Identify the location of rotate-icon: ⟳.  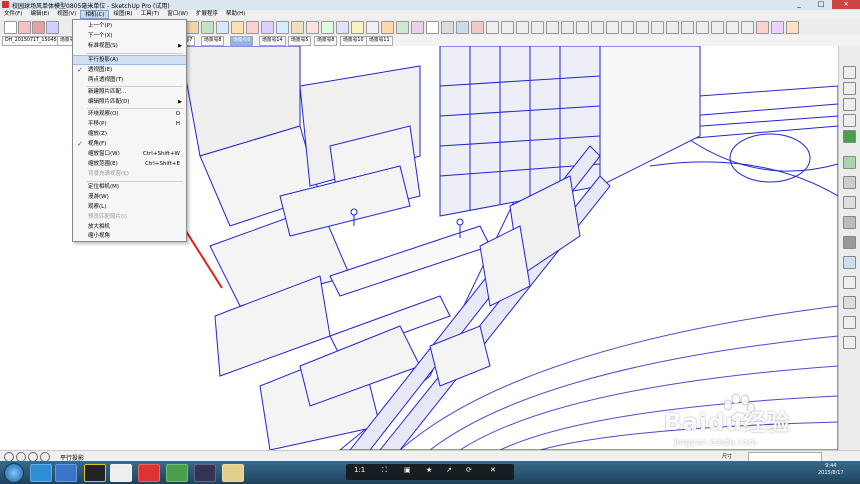
(469, 470).